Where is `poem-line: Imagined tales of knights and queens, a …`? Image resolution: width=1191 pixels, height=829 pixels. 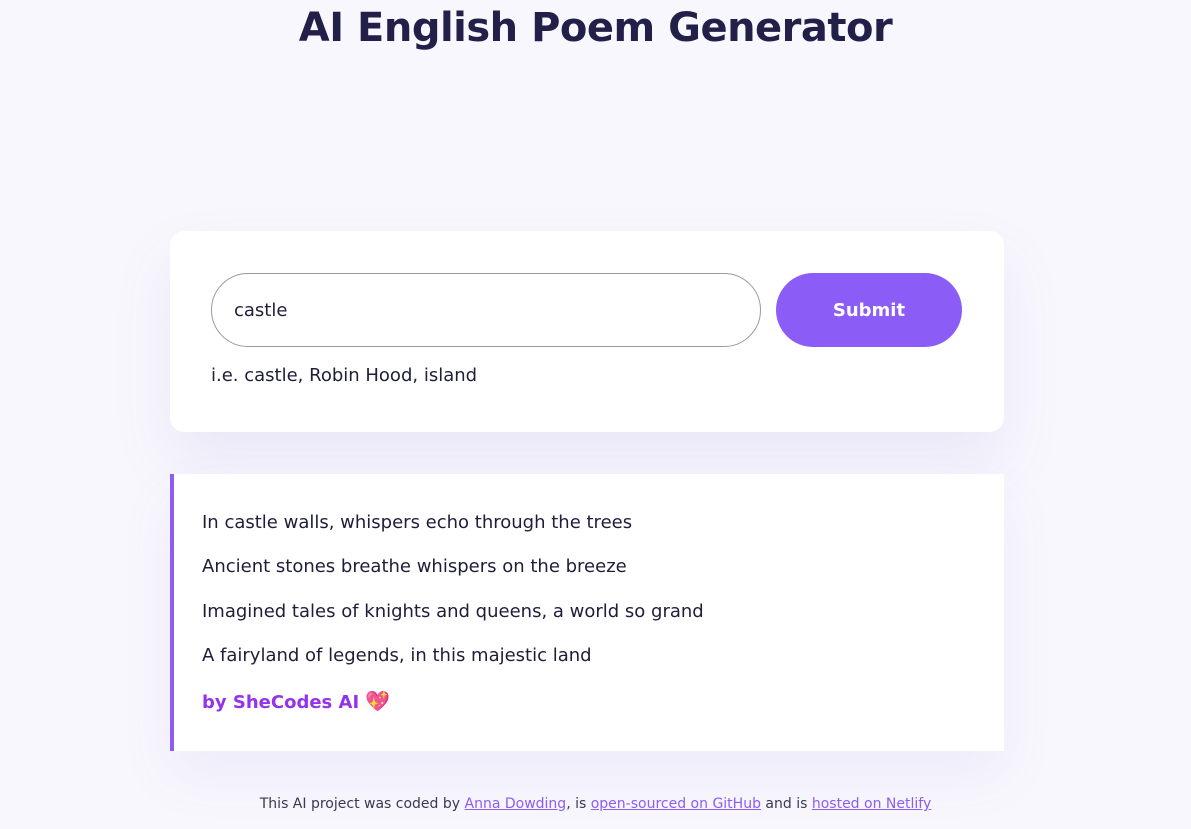
poem-line: Imagined tales of knights and queens, a … is located at coordinates (453, 611).